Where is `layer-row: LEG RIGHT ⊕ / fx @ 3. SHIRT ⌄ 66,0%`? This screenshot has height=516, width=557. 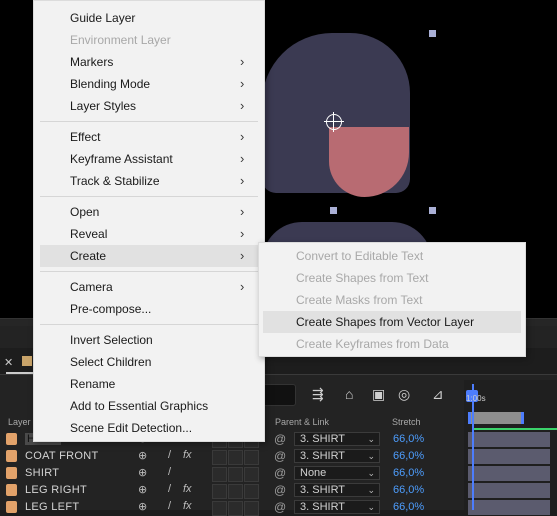 layer-row: LEG RIGHT ⊕ / fx @ 3. SHIRT ⌄ 66,0% is located at coordinates (278, 490).